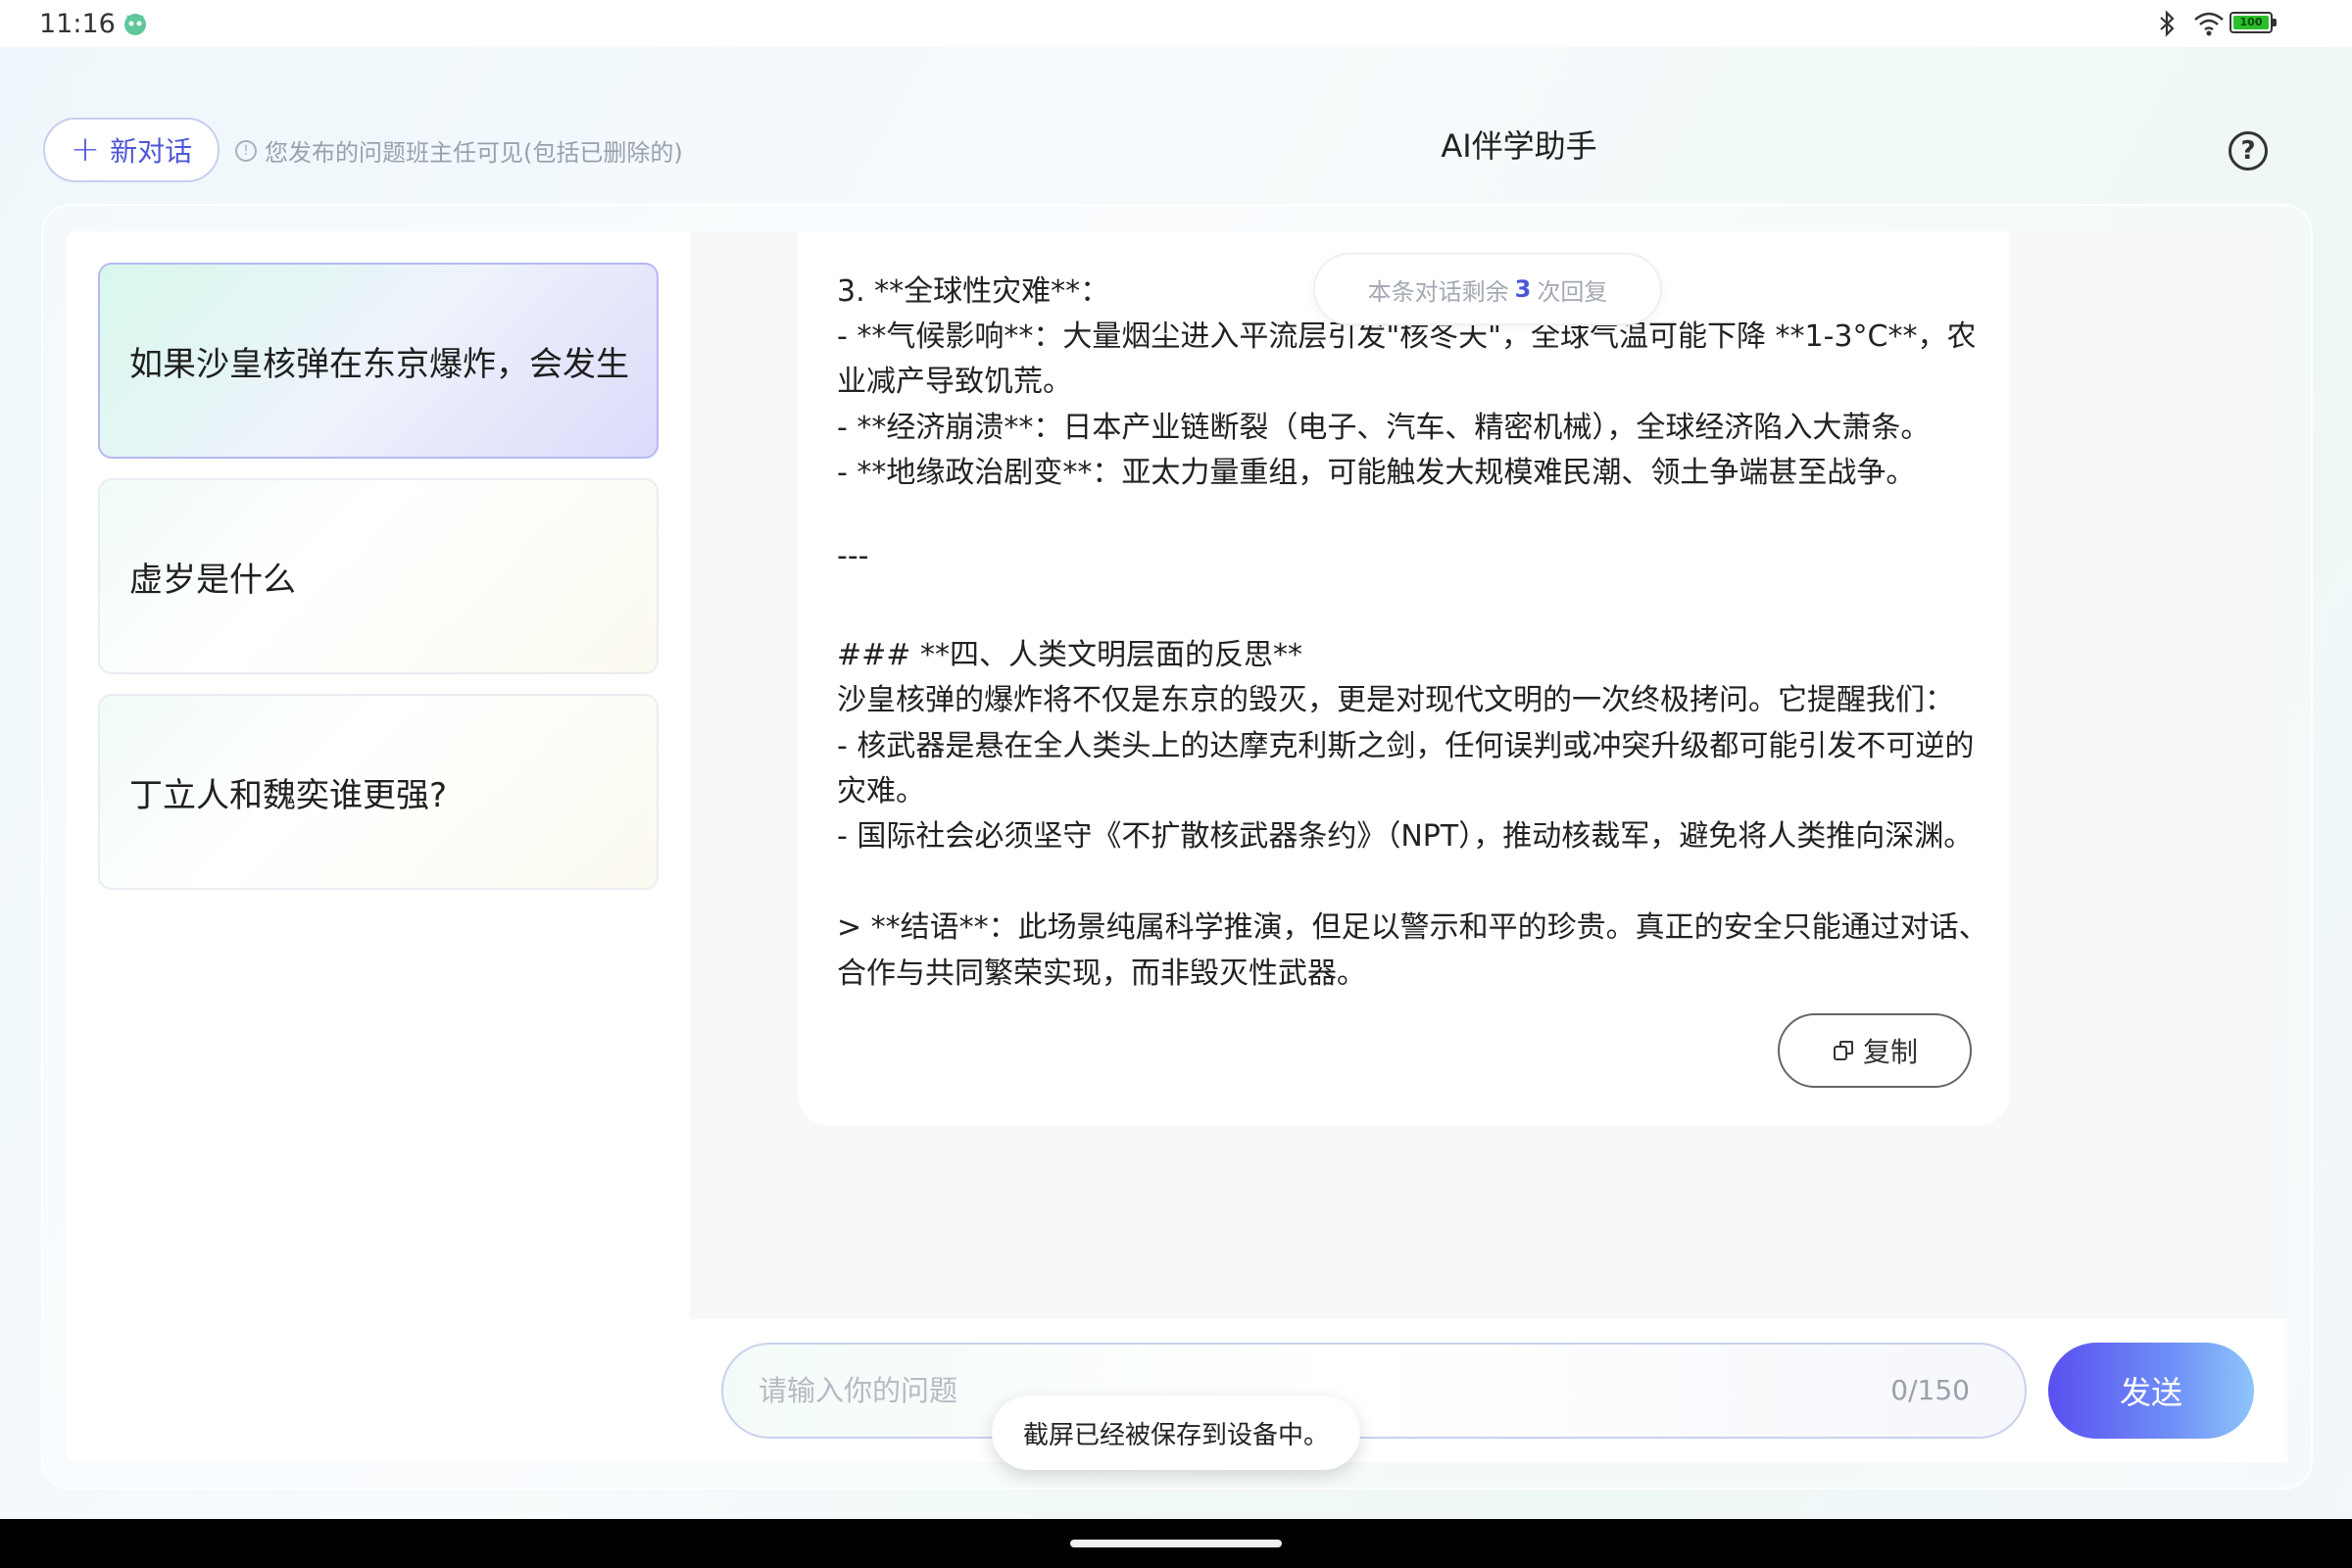  Describe the element at coordinates (1930, 1390) in the screenshot. I see `char-counter: 0/150` at that location.